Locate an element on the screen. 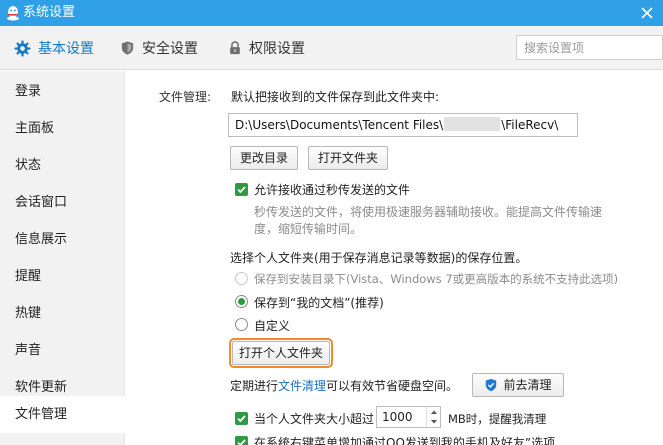 The height and width of the screenshot is (445, 663). save-location-desc: 默认把接收到的文件保存到此文件夹中: is located at coordinates (335, 97).